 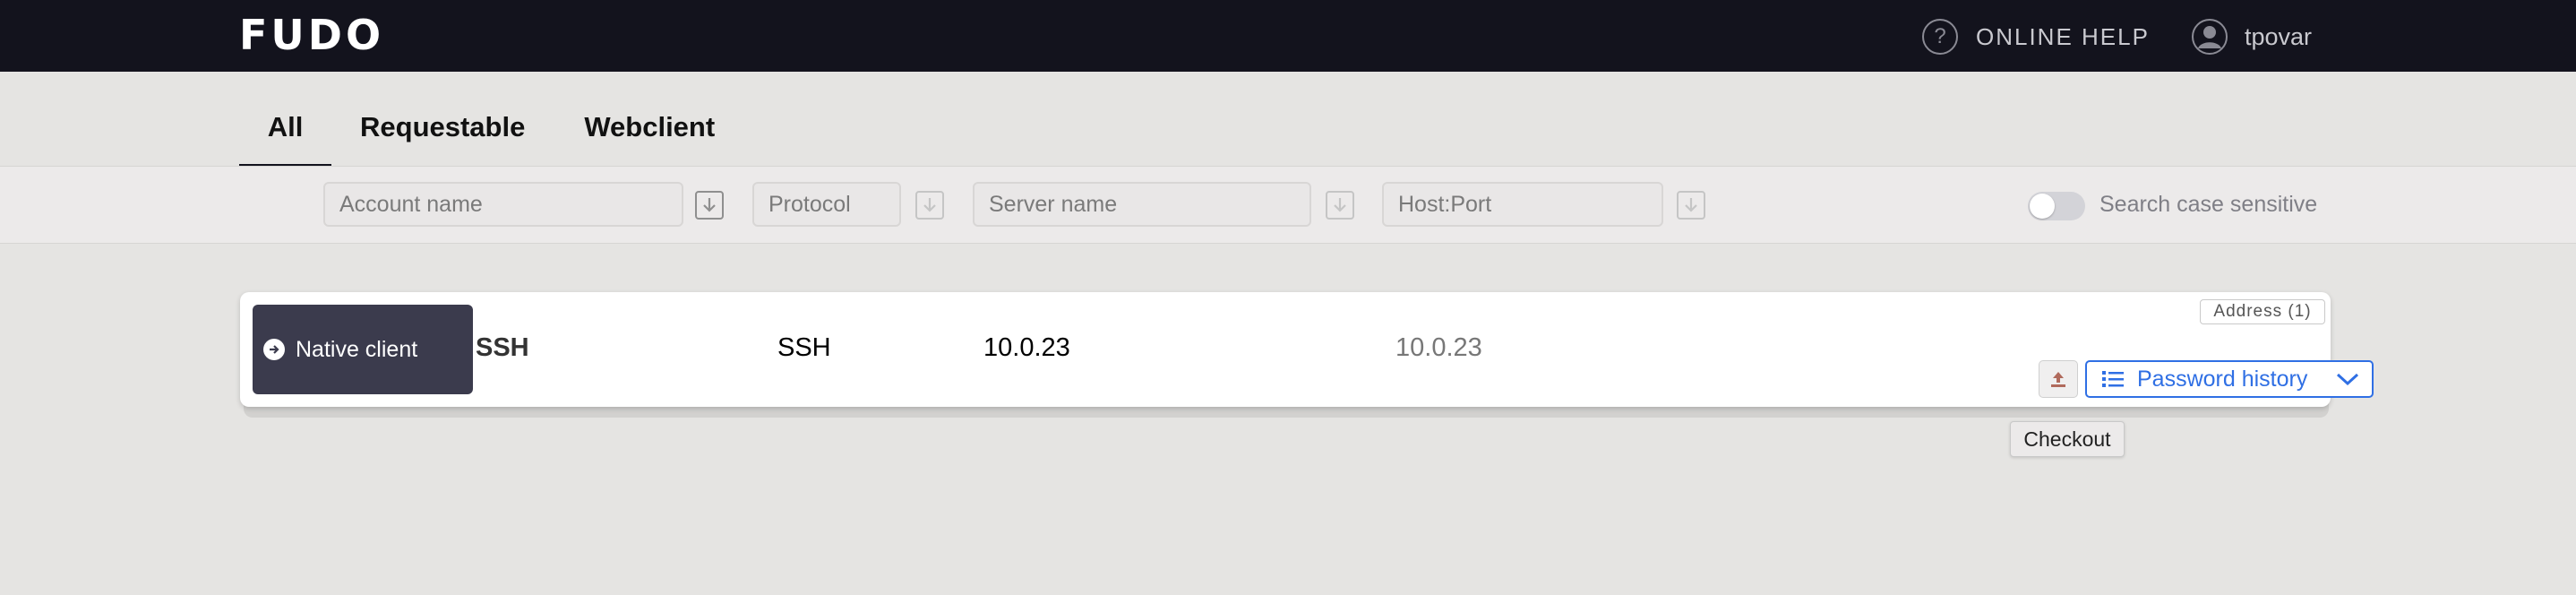 What do you see at coordinates (1940, 37) in the screenshot?
I see `help-icon: ?` at bounding box center [1940, 37].